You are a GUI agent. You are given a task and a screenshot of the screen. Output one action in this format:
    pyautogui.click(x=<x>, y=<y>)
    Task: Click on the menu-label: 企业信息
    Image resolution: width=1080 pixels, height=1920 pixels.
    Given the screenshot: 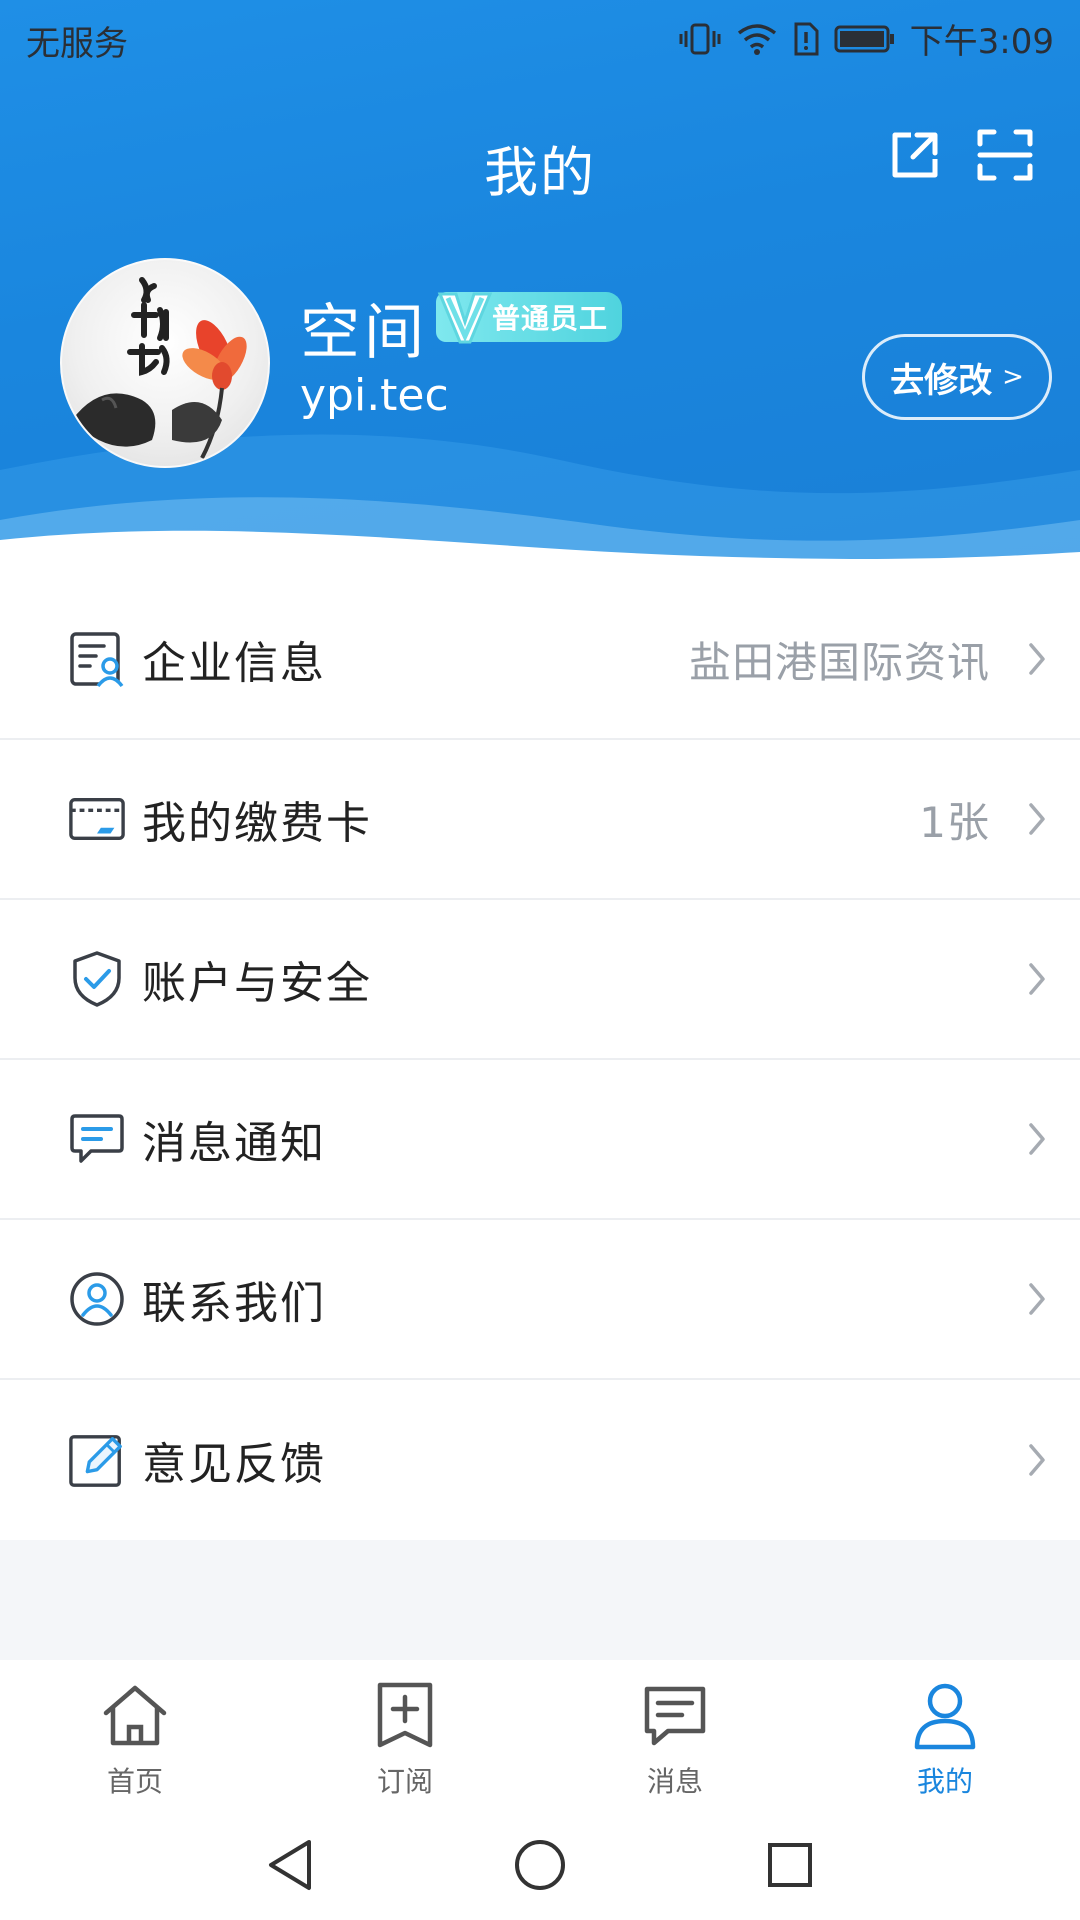 What is the action you would take?
    pyautogui.click(x=234, y=663)
    